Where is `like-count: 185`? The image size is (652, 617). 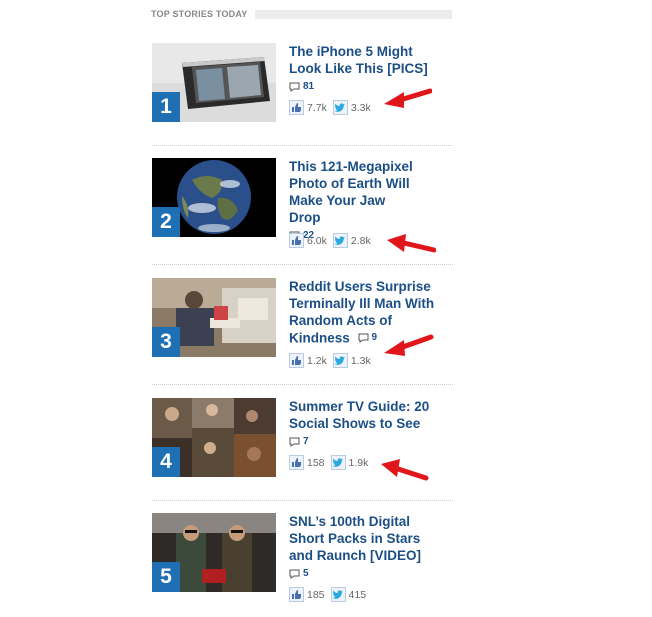 like-count: 185 is located at coordinates (316, 594).